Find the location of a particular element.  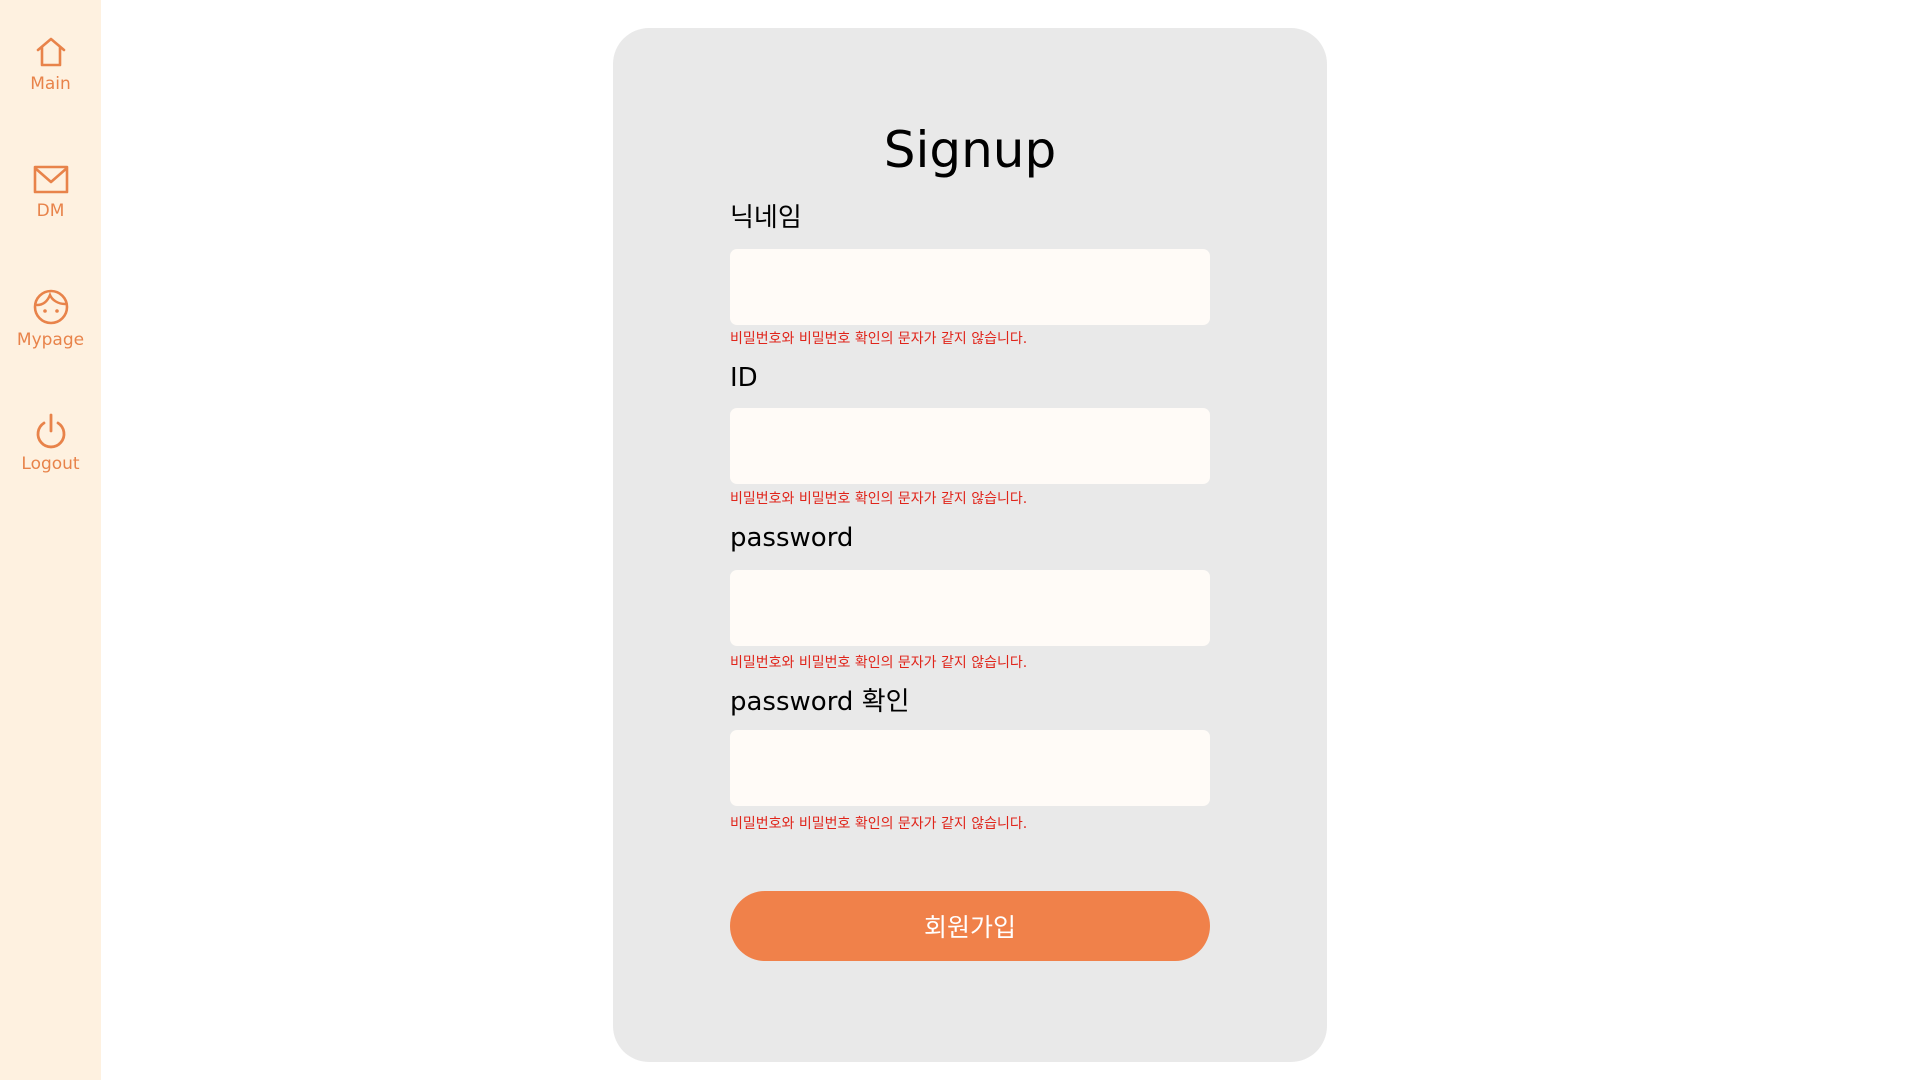

sidebar-item-mypage: Mypage is located at coordinates (50, 319).